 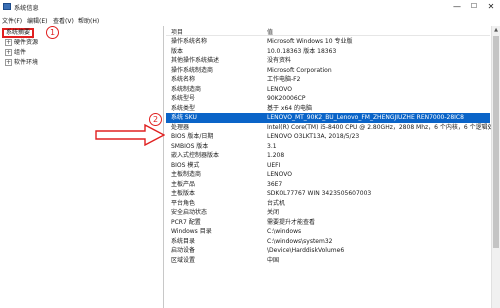 I want to click on table-row: 安全启动状态 关闭, so click(x=328, y=213).